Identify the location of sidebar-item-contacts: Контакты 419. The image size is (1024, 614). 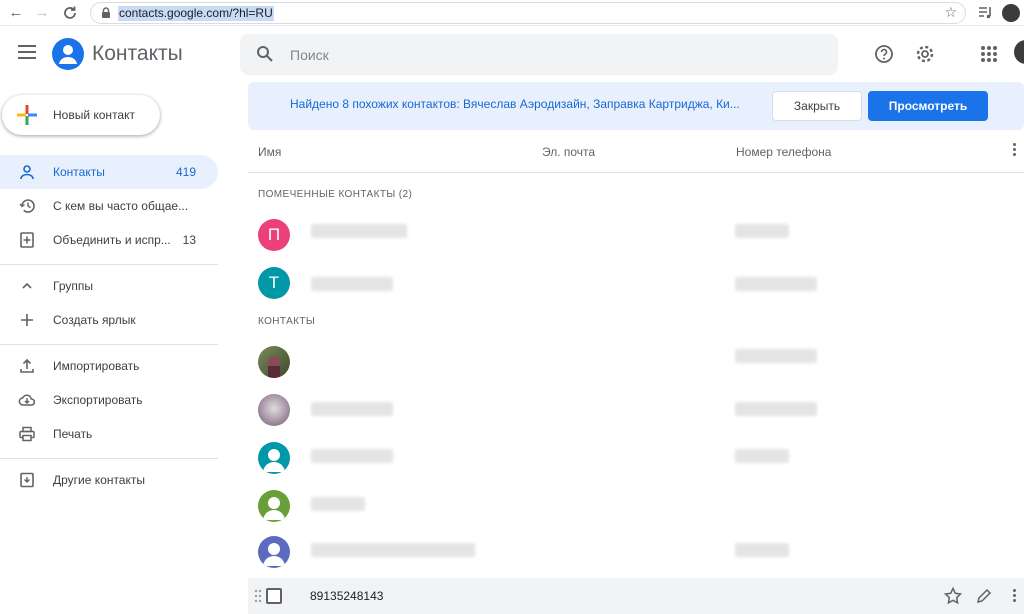
(109, 172).